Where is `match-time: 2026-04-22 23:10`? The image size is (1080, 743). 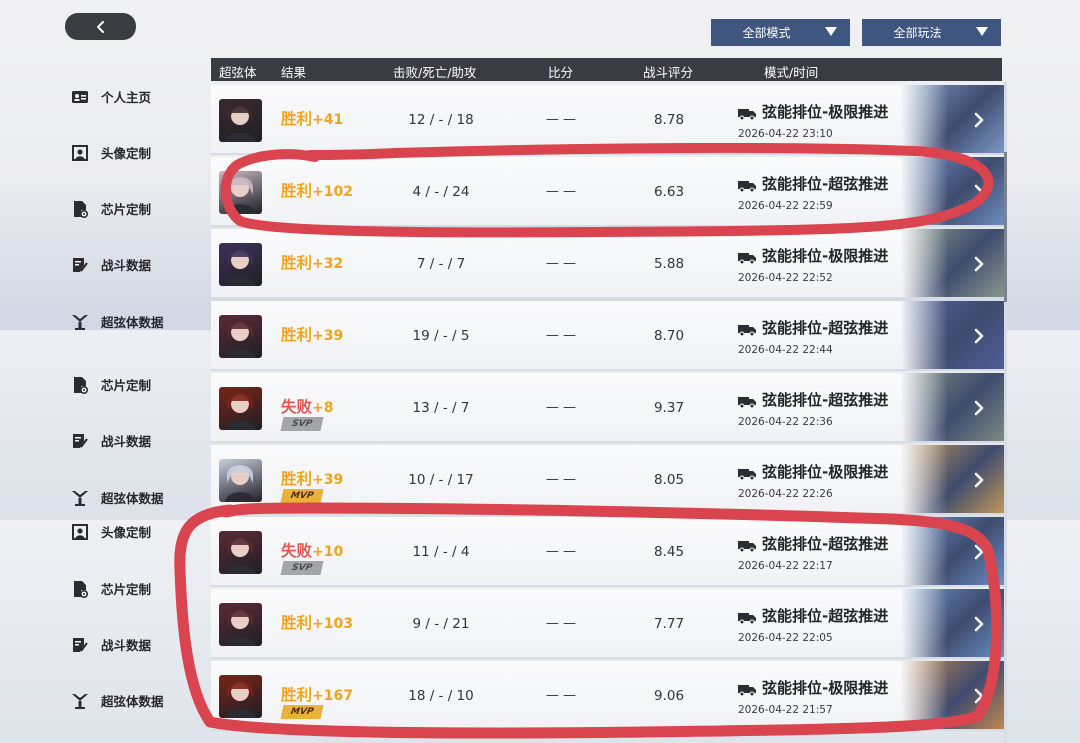 match-time: 2026-04-22 23:10 is located at coordinates (785, 134).